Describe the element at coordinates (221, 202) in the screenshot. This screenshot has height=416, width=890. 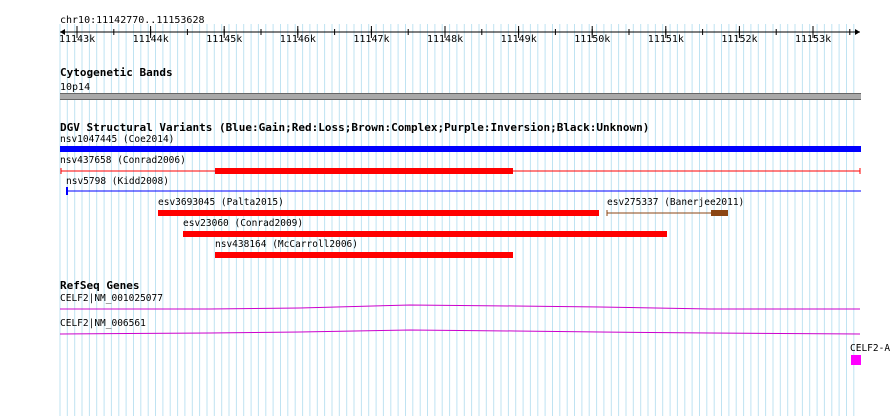
I see `dgv-feature-label: esv3693045 (Palta2015)` at that location.